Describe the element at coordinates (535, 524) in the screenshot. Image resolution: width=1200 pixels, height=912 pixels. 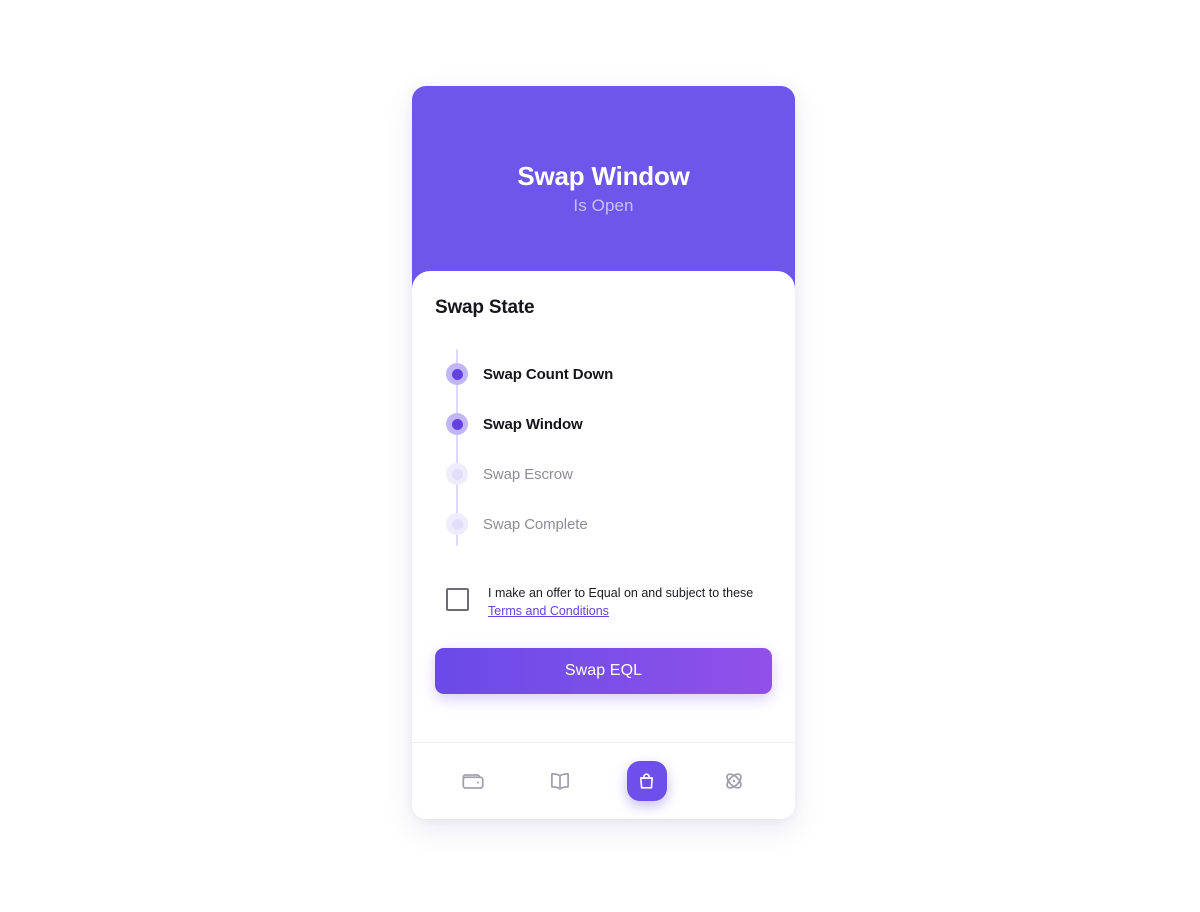
I see `timeline-item-label: Swap Complete` at that location.